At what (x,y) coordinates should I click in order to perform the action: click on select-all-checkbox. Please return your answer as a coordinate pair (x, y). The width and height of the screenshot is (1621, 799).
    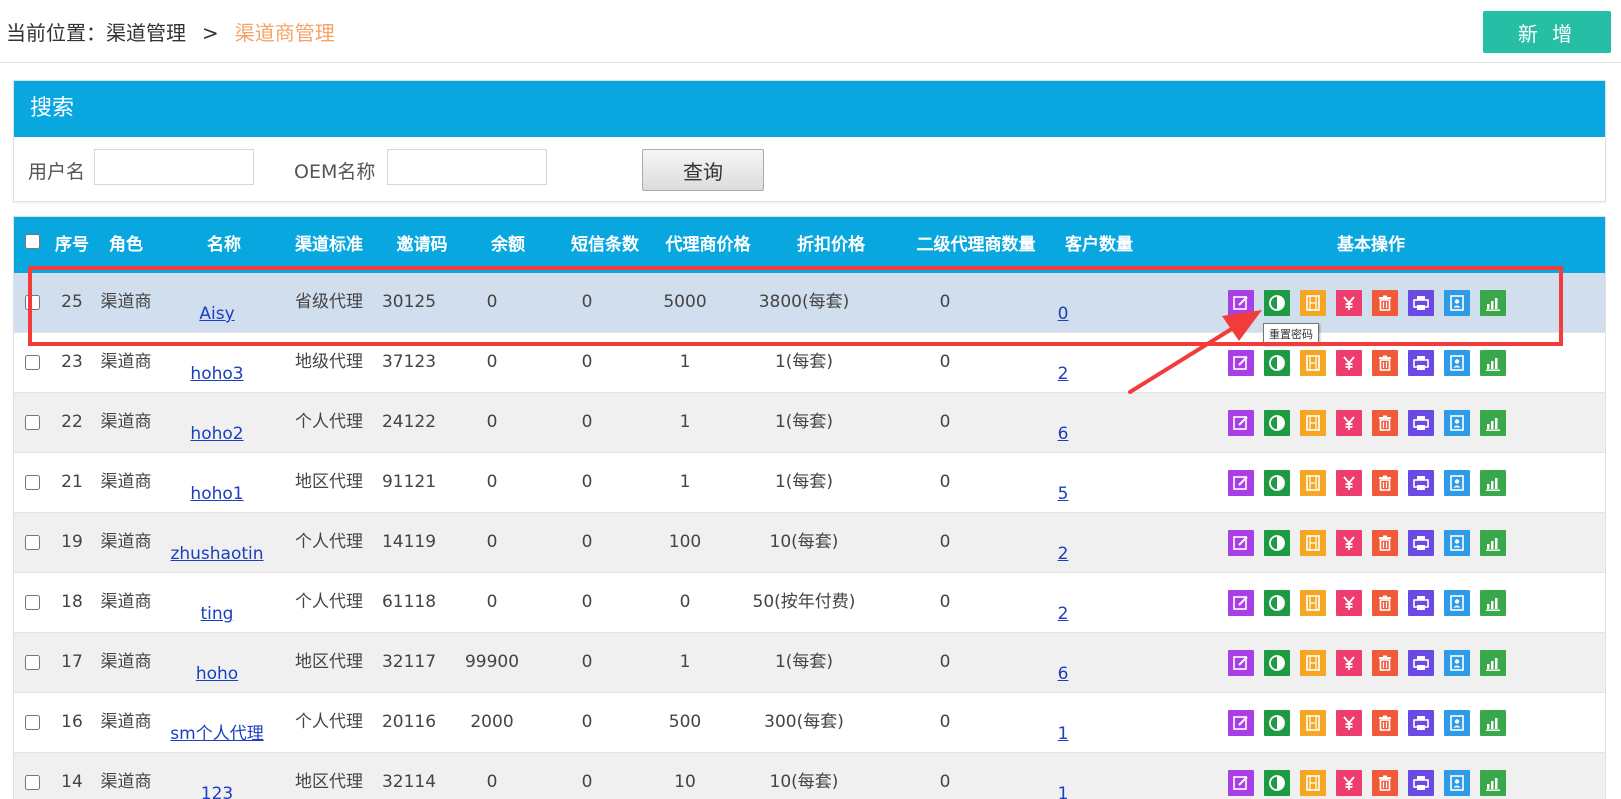
    Looking at the image, I should click on (32, 241).